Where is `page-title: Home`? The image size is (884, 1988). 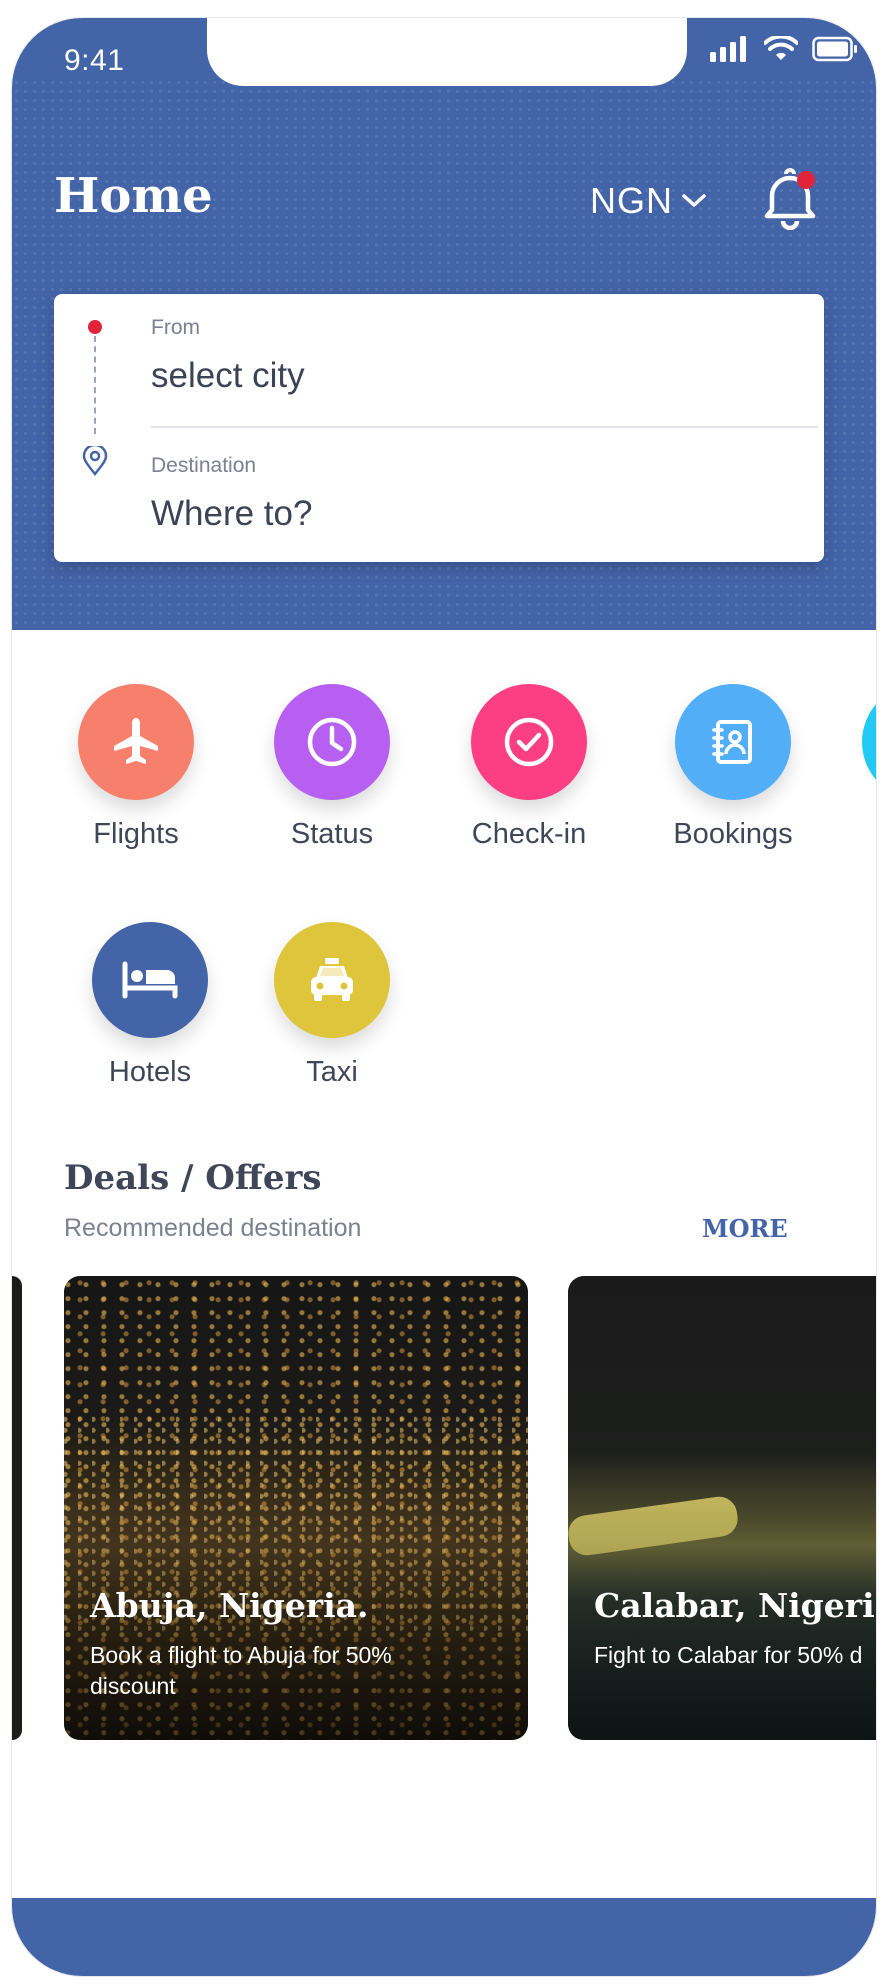
page-title: Home is located at coordinates (133, 196).